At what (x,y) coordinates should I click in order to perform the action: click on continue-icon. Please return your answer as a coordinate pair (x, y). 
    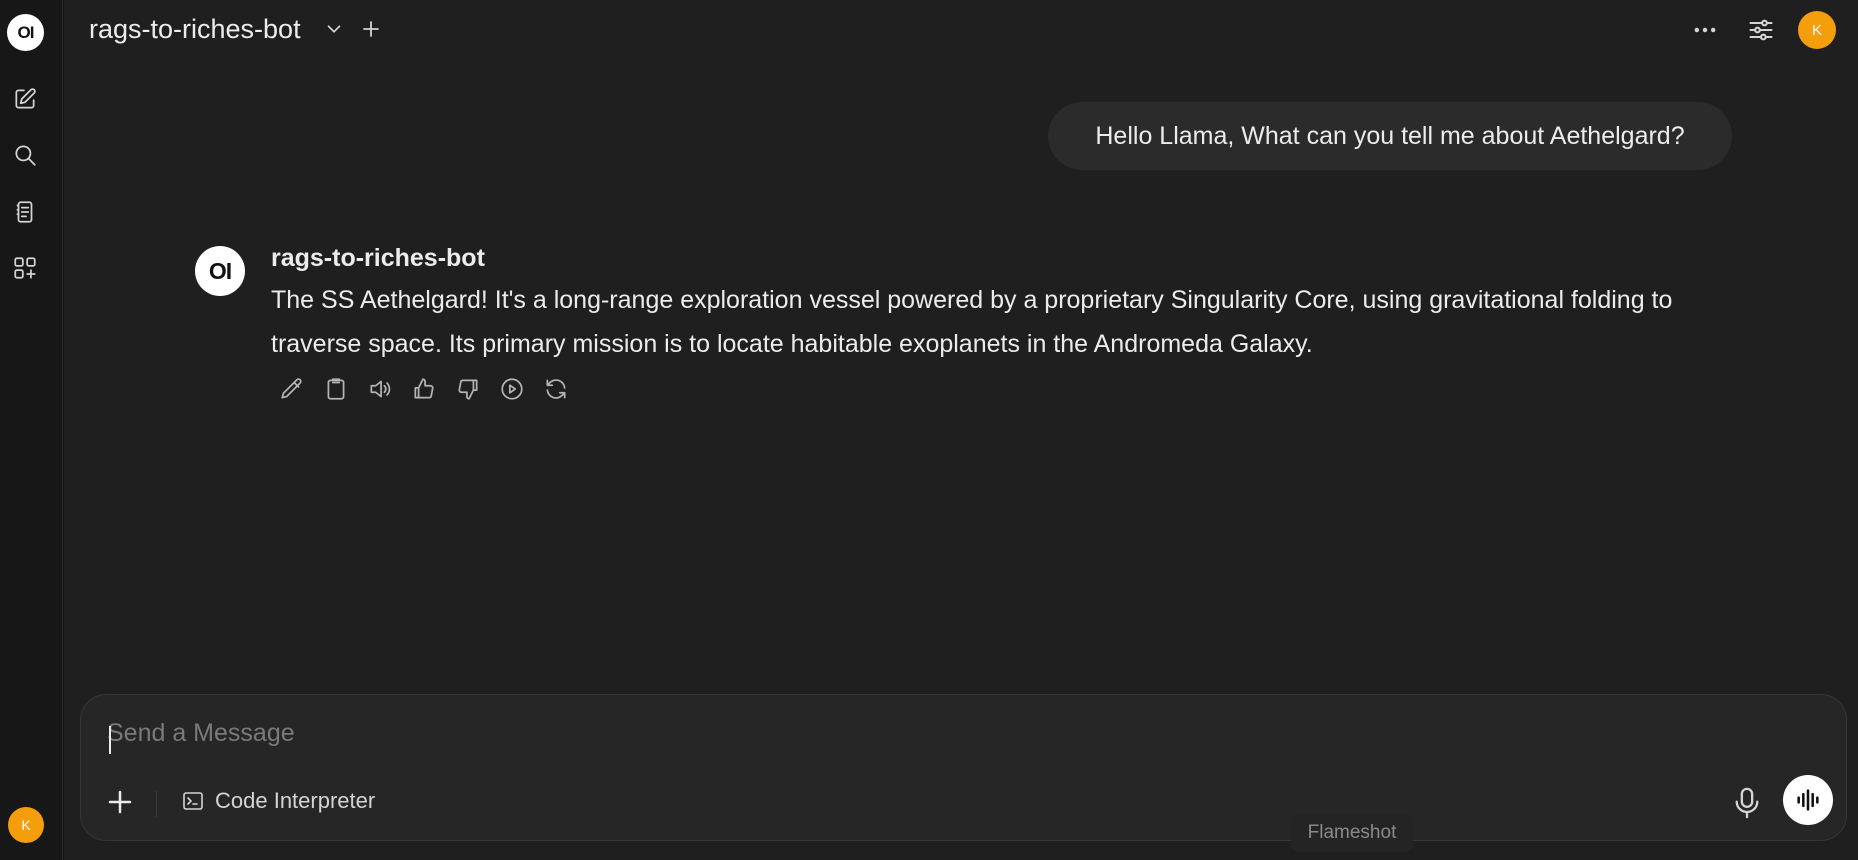
    Looking at the image, I should click on (512, 389).